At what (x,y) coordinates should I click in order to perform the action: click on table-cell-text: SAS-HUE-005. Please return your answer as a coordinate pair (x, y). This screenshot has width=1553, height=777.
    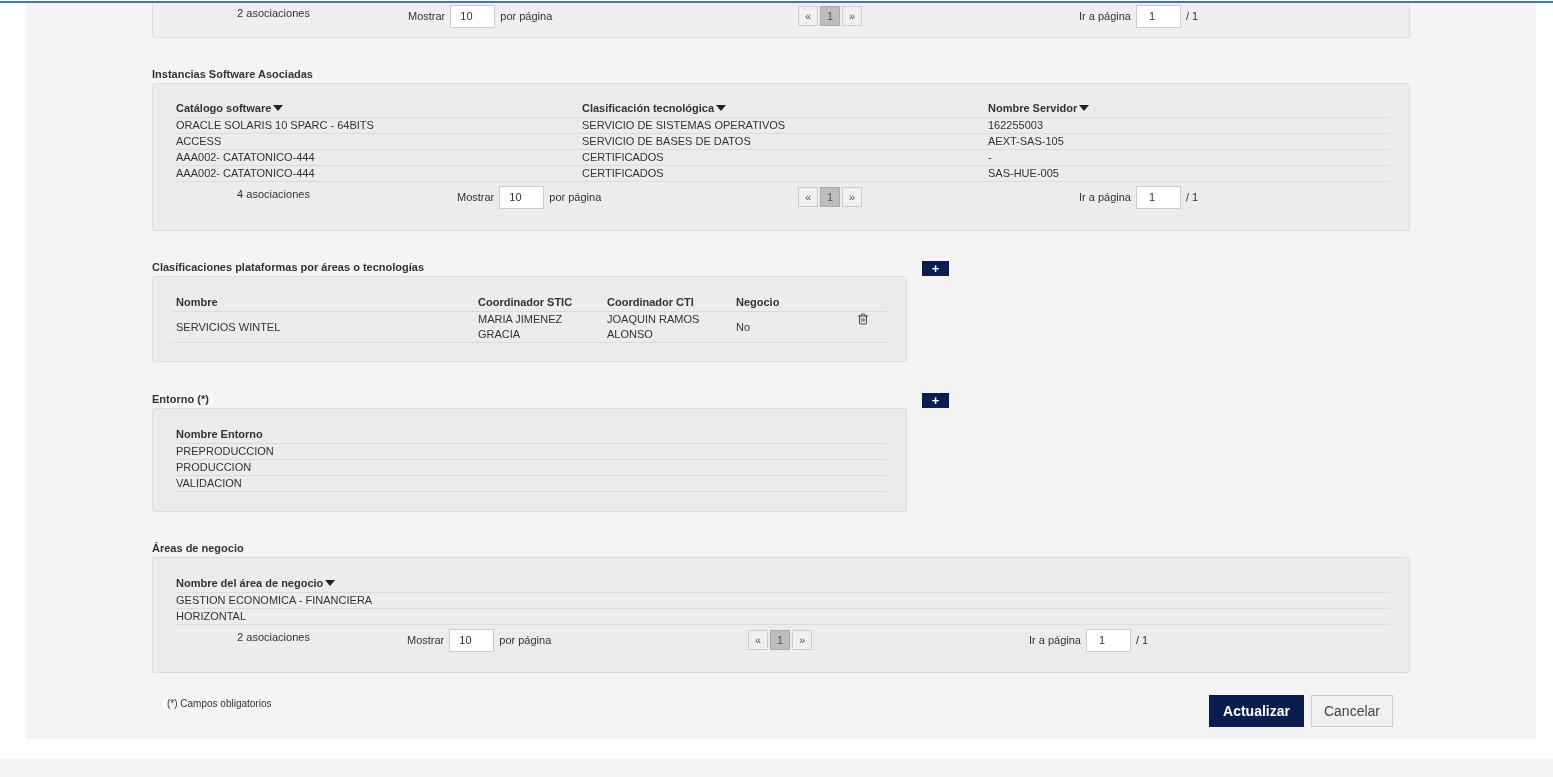
    Looking at the image, I should click on (1024, 174).